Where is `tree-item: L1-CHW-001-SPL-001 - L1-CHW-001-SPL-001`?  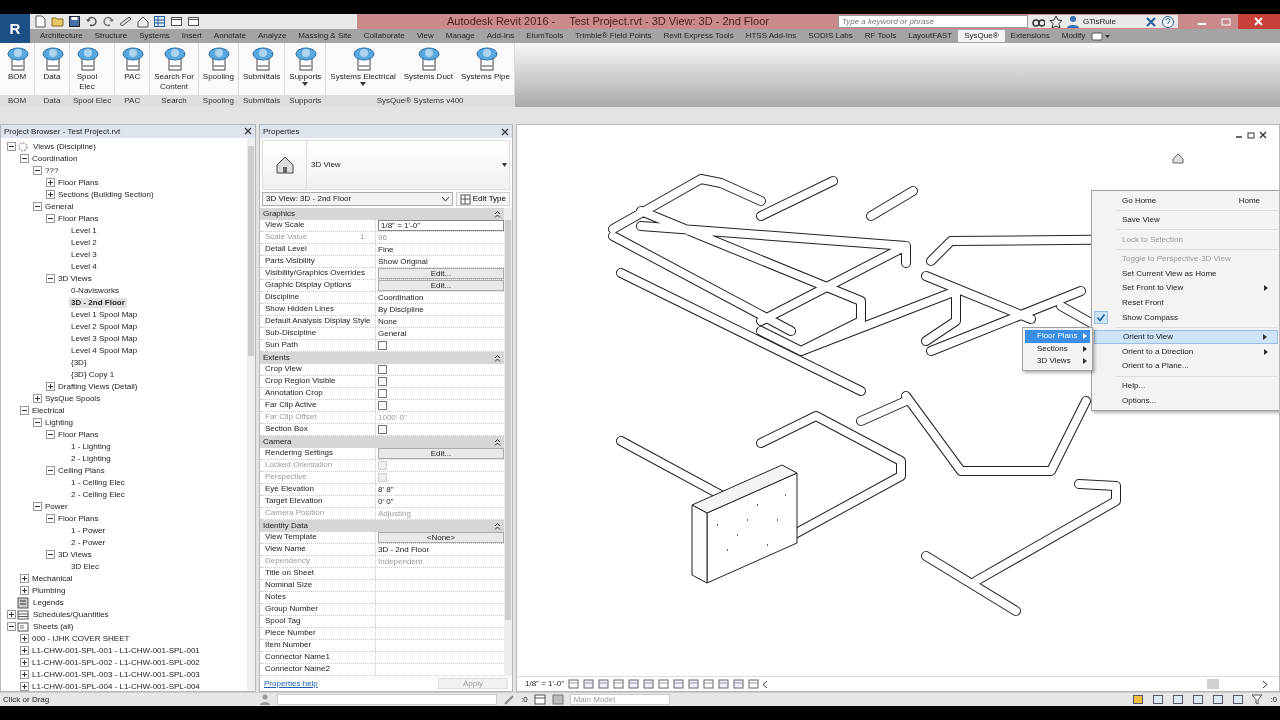 tree-item: L1-CHW-001-SPL-001 - L1-CHW-001-SPL-001 is located at coordinates (116, 651).